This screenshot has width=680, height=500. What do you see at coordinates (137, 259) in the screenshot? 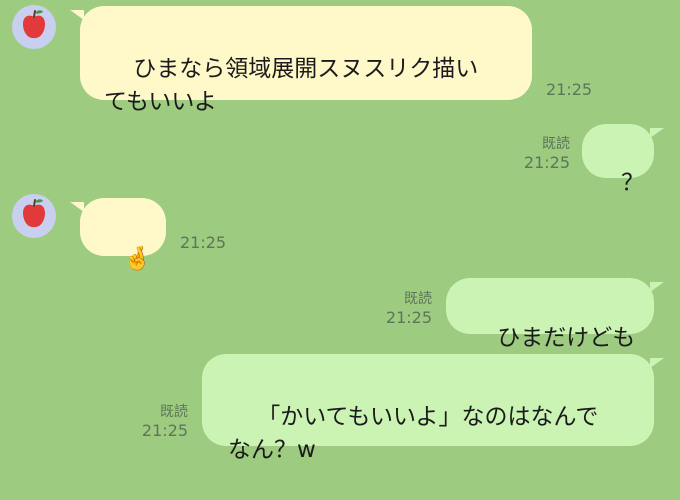
I see `crossed-fingers-emoji: 🤞` at bounding box center [137, 259].